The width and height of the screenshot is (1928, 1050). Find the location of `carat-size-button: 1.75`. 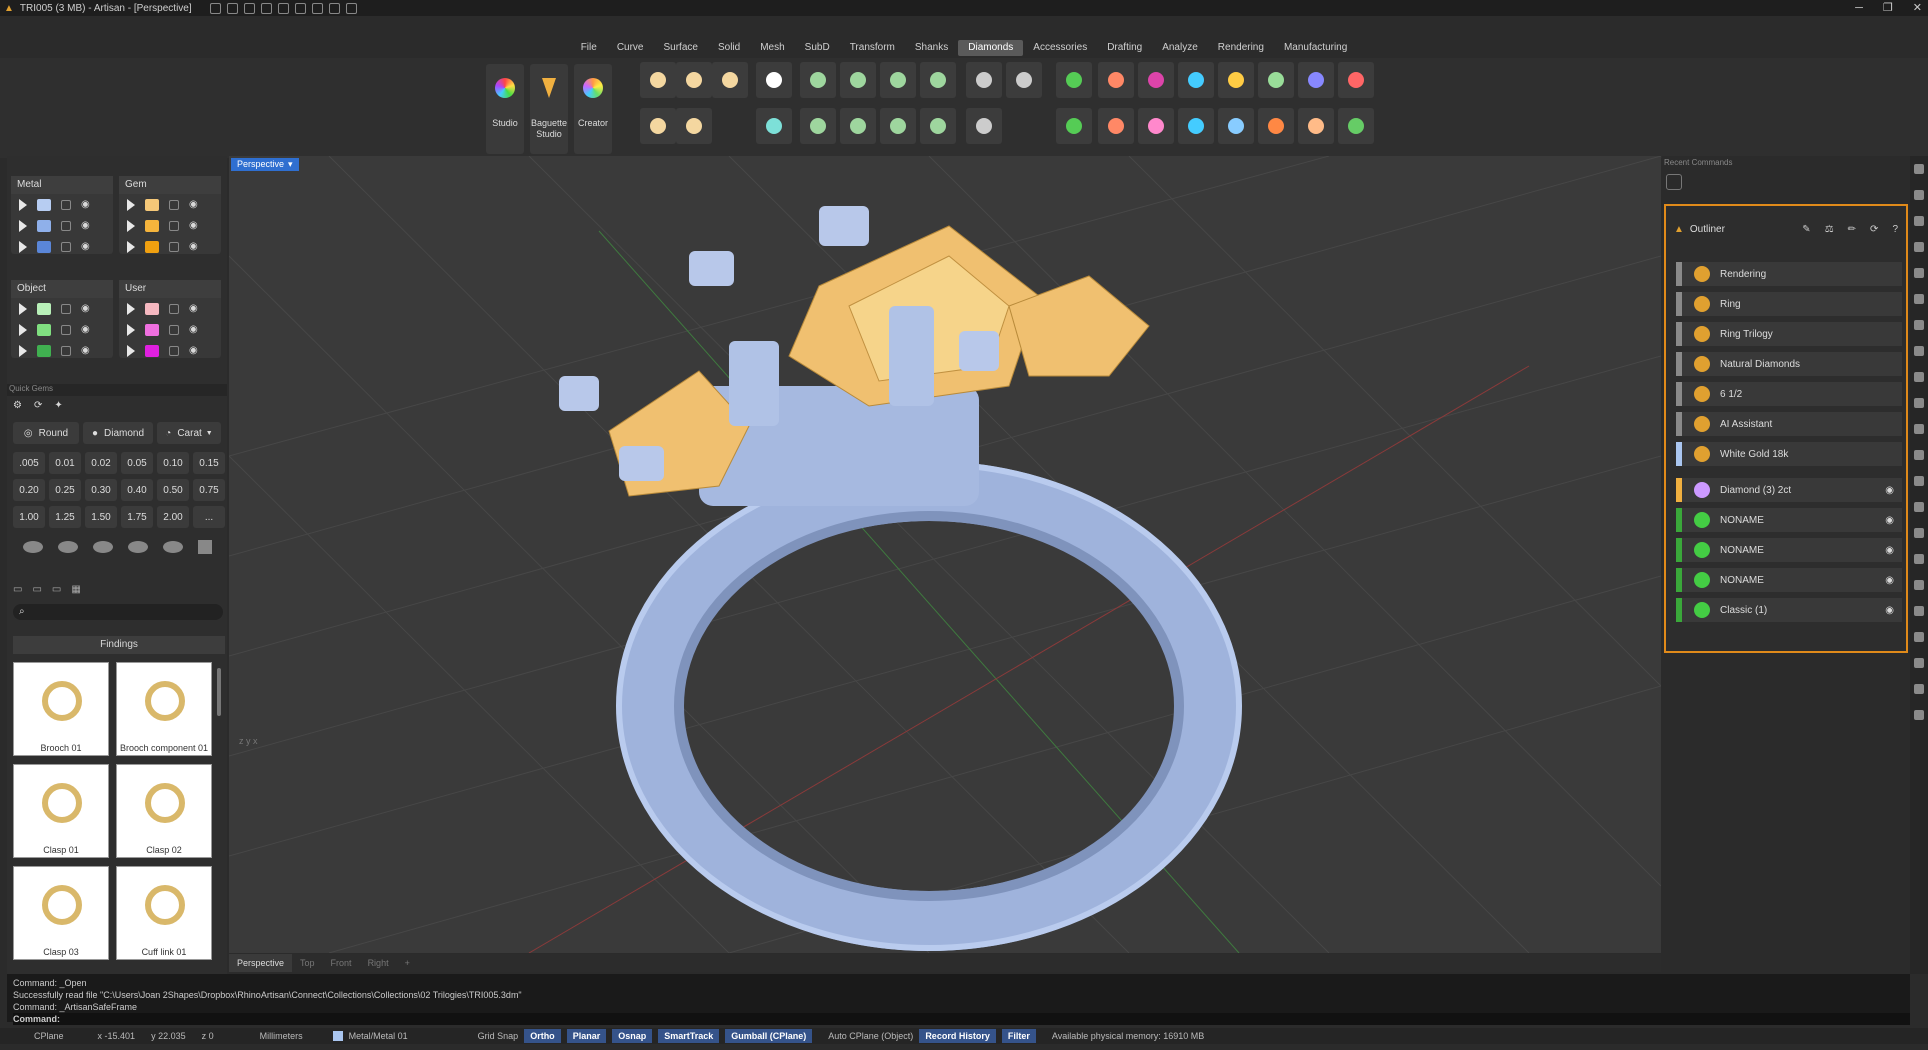

carat-size-button: 1.75 is located at coordinates (137, 517).